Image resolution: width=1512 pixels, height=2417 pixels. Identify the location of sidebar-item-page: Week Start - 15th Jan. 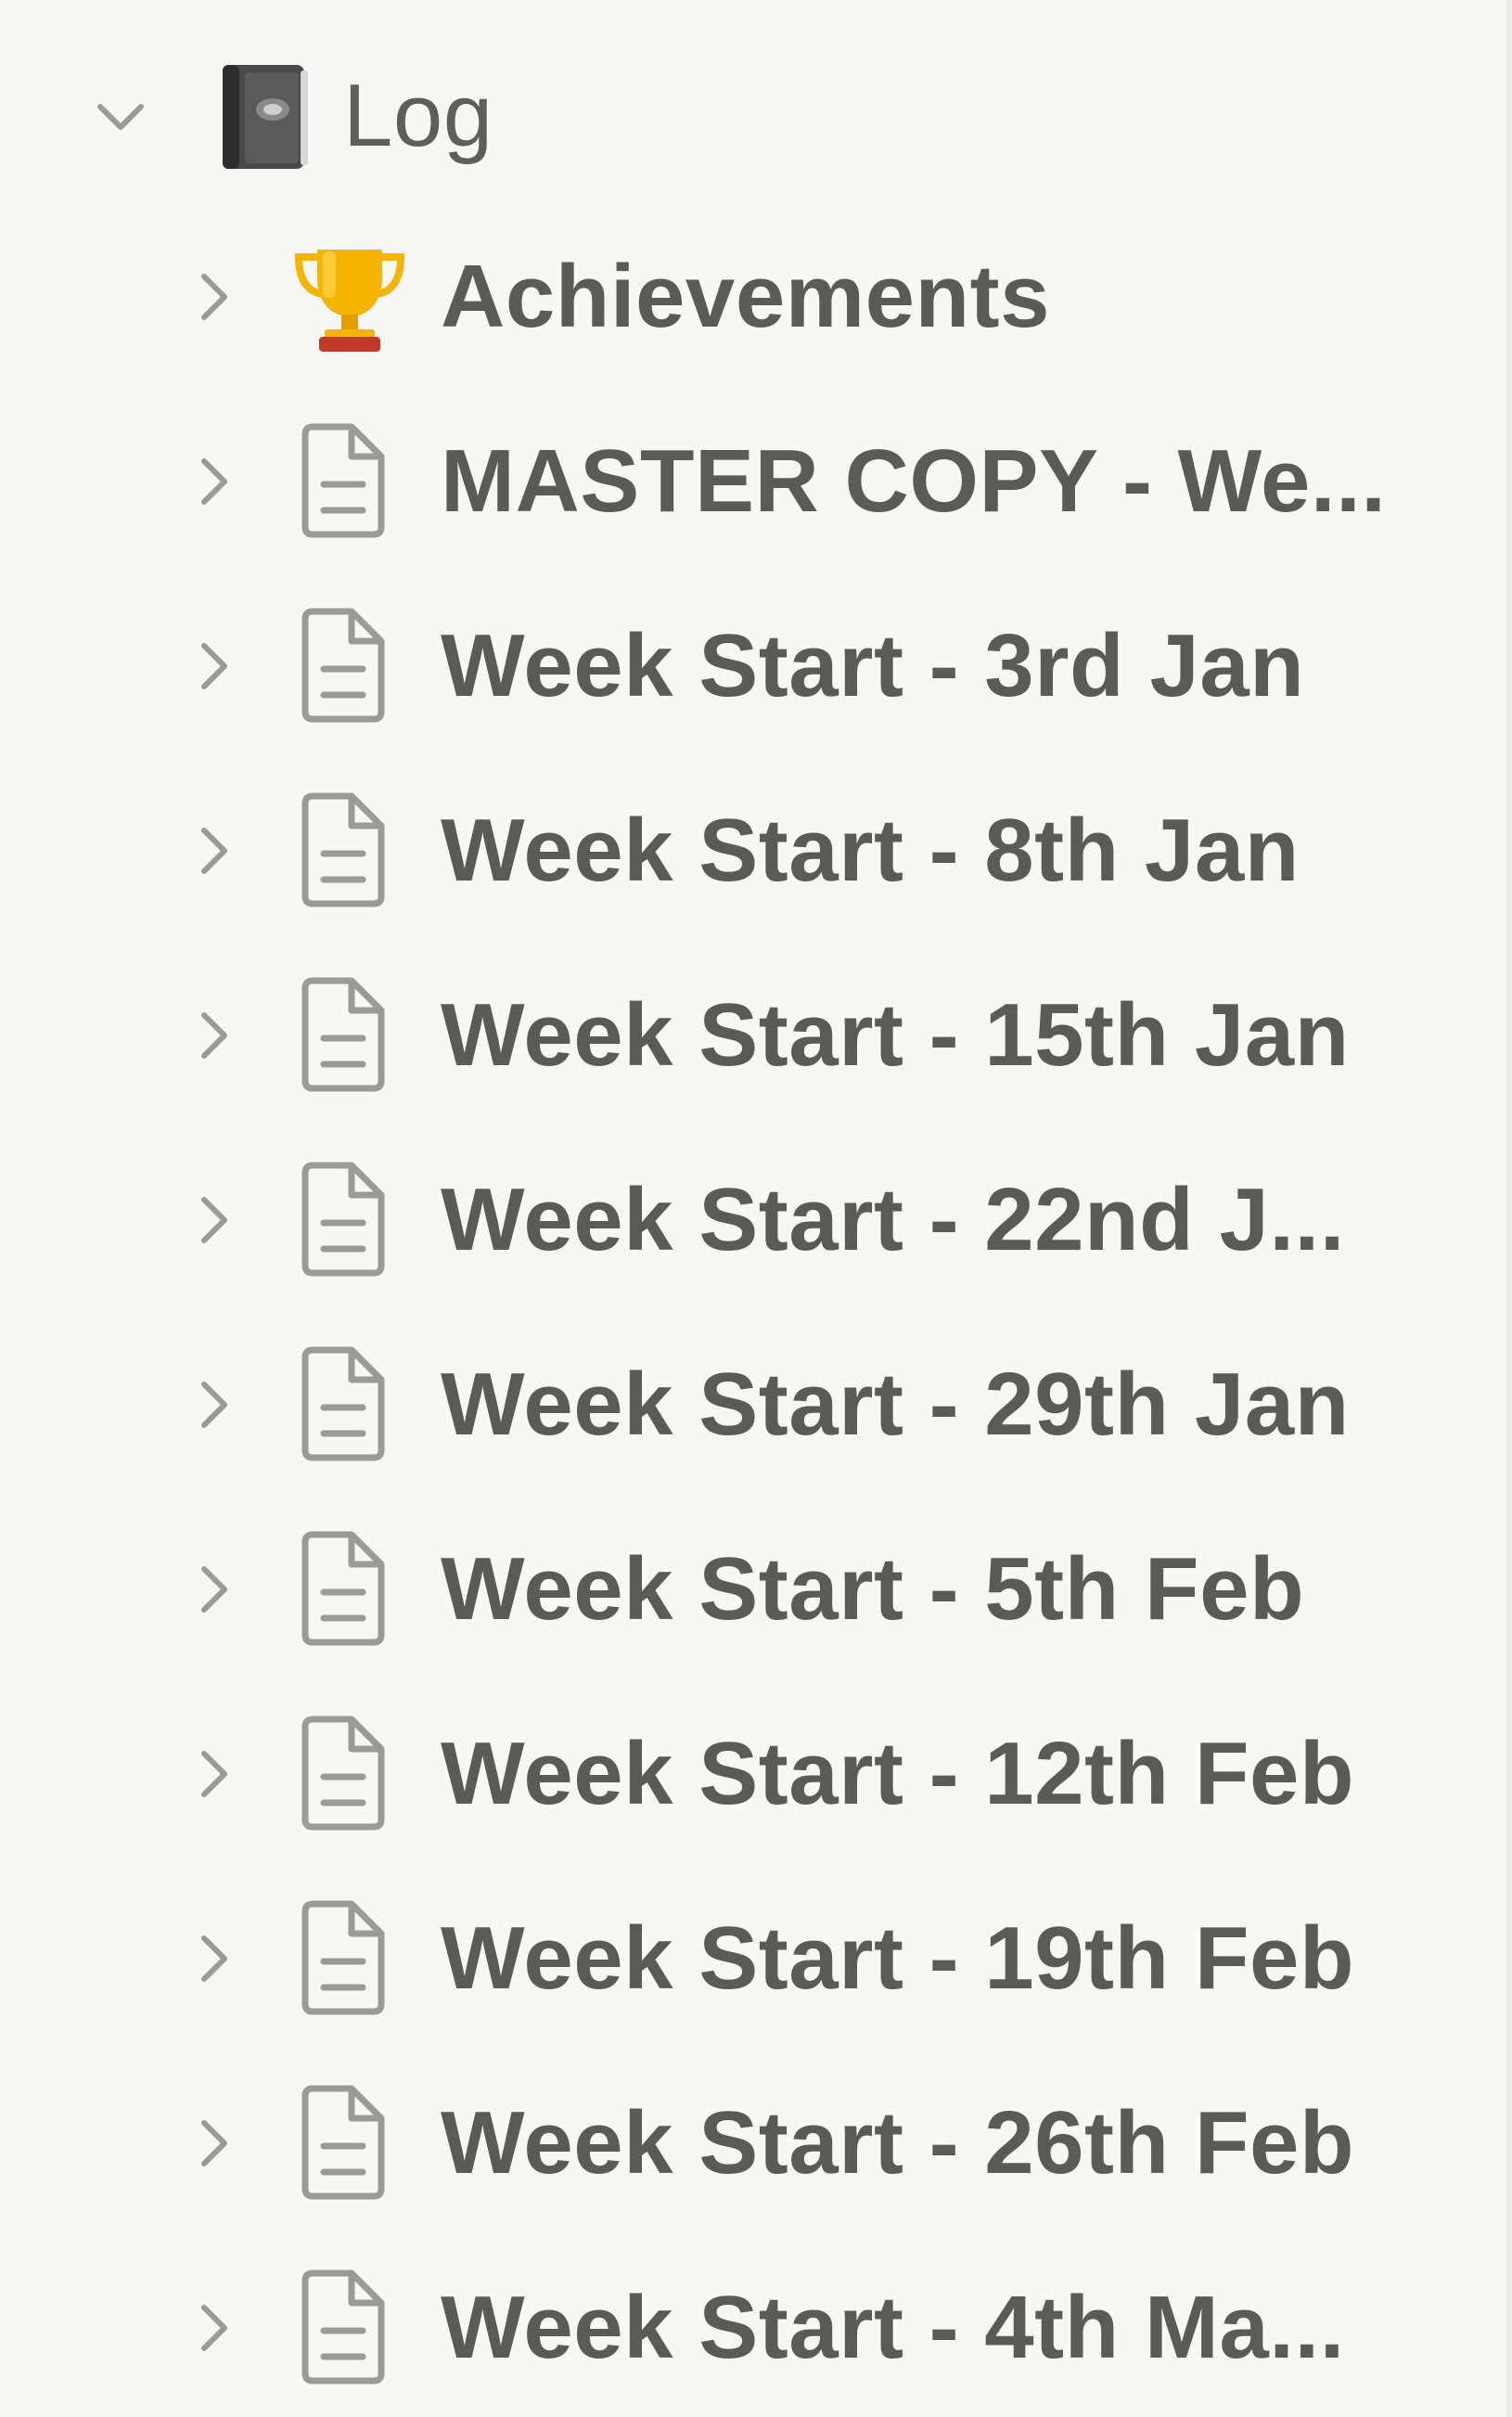
(742, 1037).